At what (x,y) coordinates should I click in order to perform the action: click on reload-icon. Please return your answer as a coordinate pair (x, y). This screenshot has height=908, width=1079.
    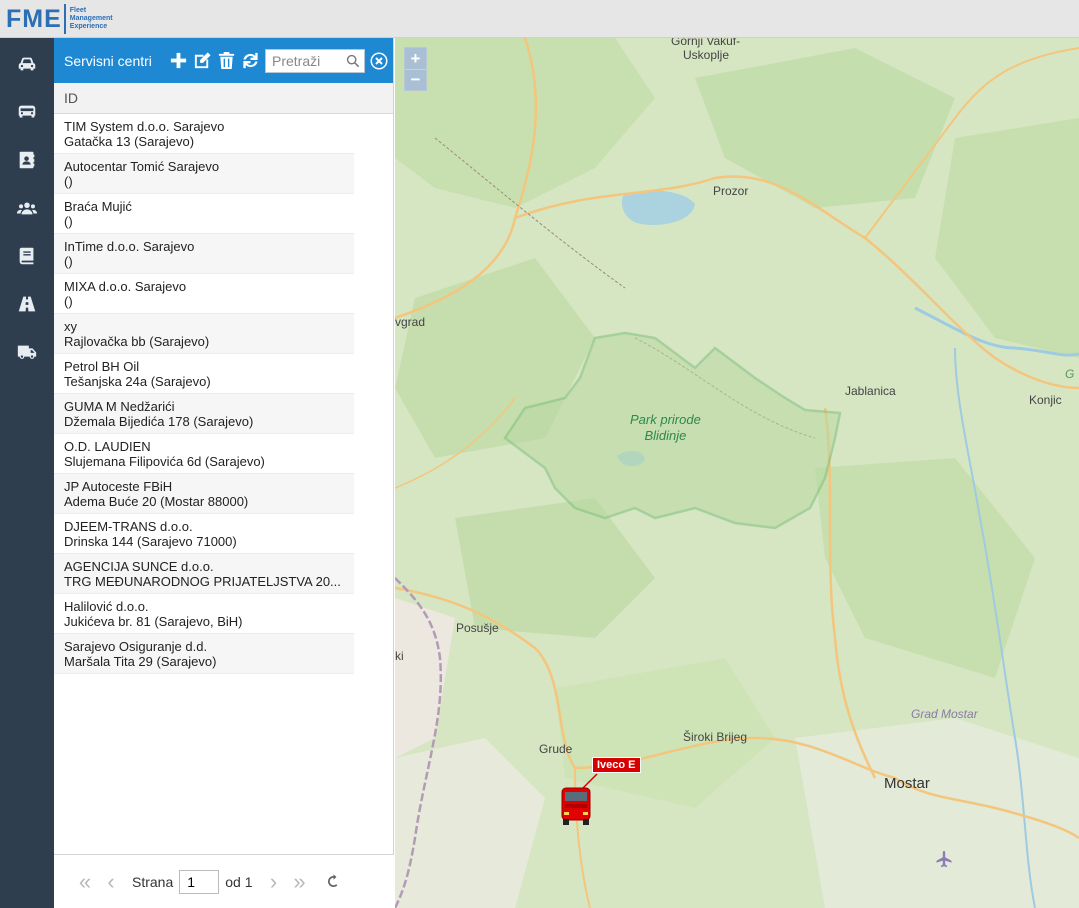
    Looking at the image, I should click on (334, 882).